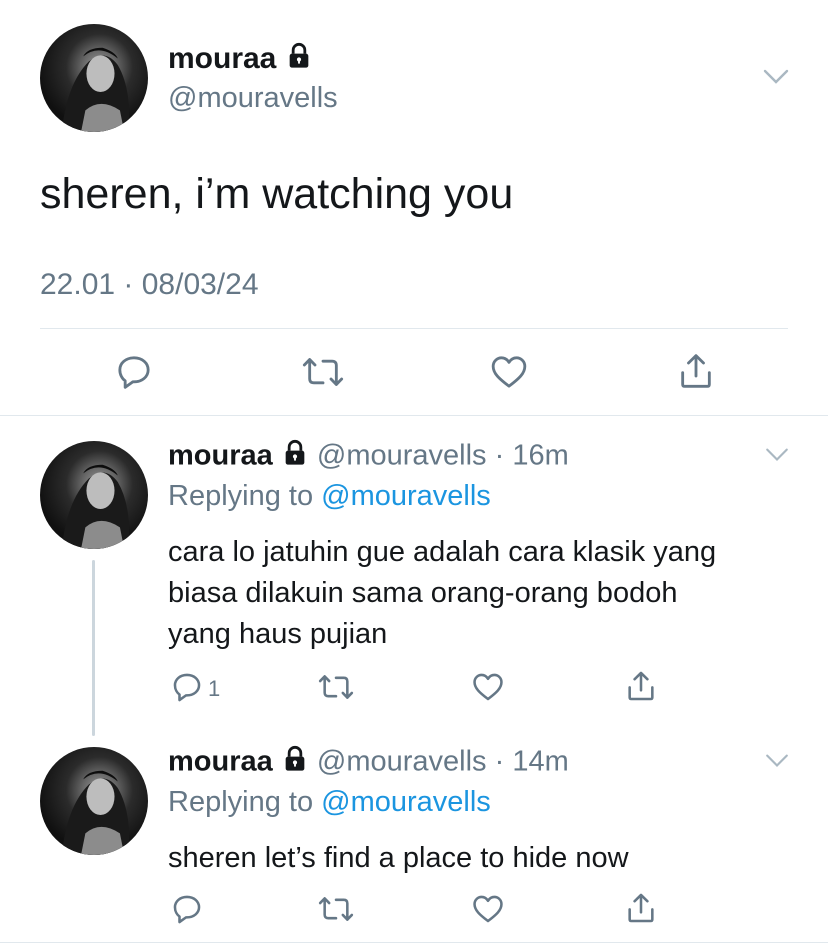 This screenshot has width=828, height=945. What do you see at coordinates (423, 593) in the screenshot?
I see `reply-text-line: biasa dilakuin sama orang-orang bodoh` at bounding box center [423, 593].